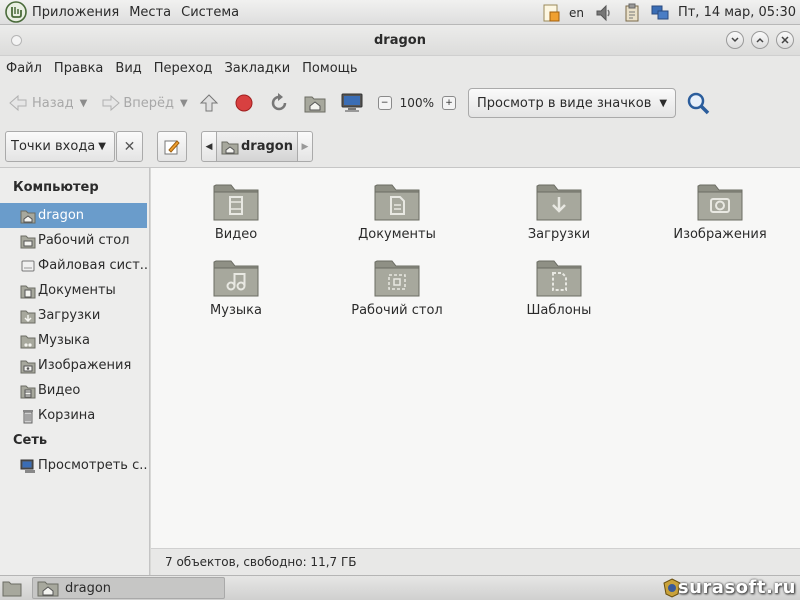 The width and height of the screenshot is (800, 600). Describe the element at coordinates (384, 103) in the screenshot. I see `zoom-out-button: −` at that location.